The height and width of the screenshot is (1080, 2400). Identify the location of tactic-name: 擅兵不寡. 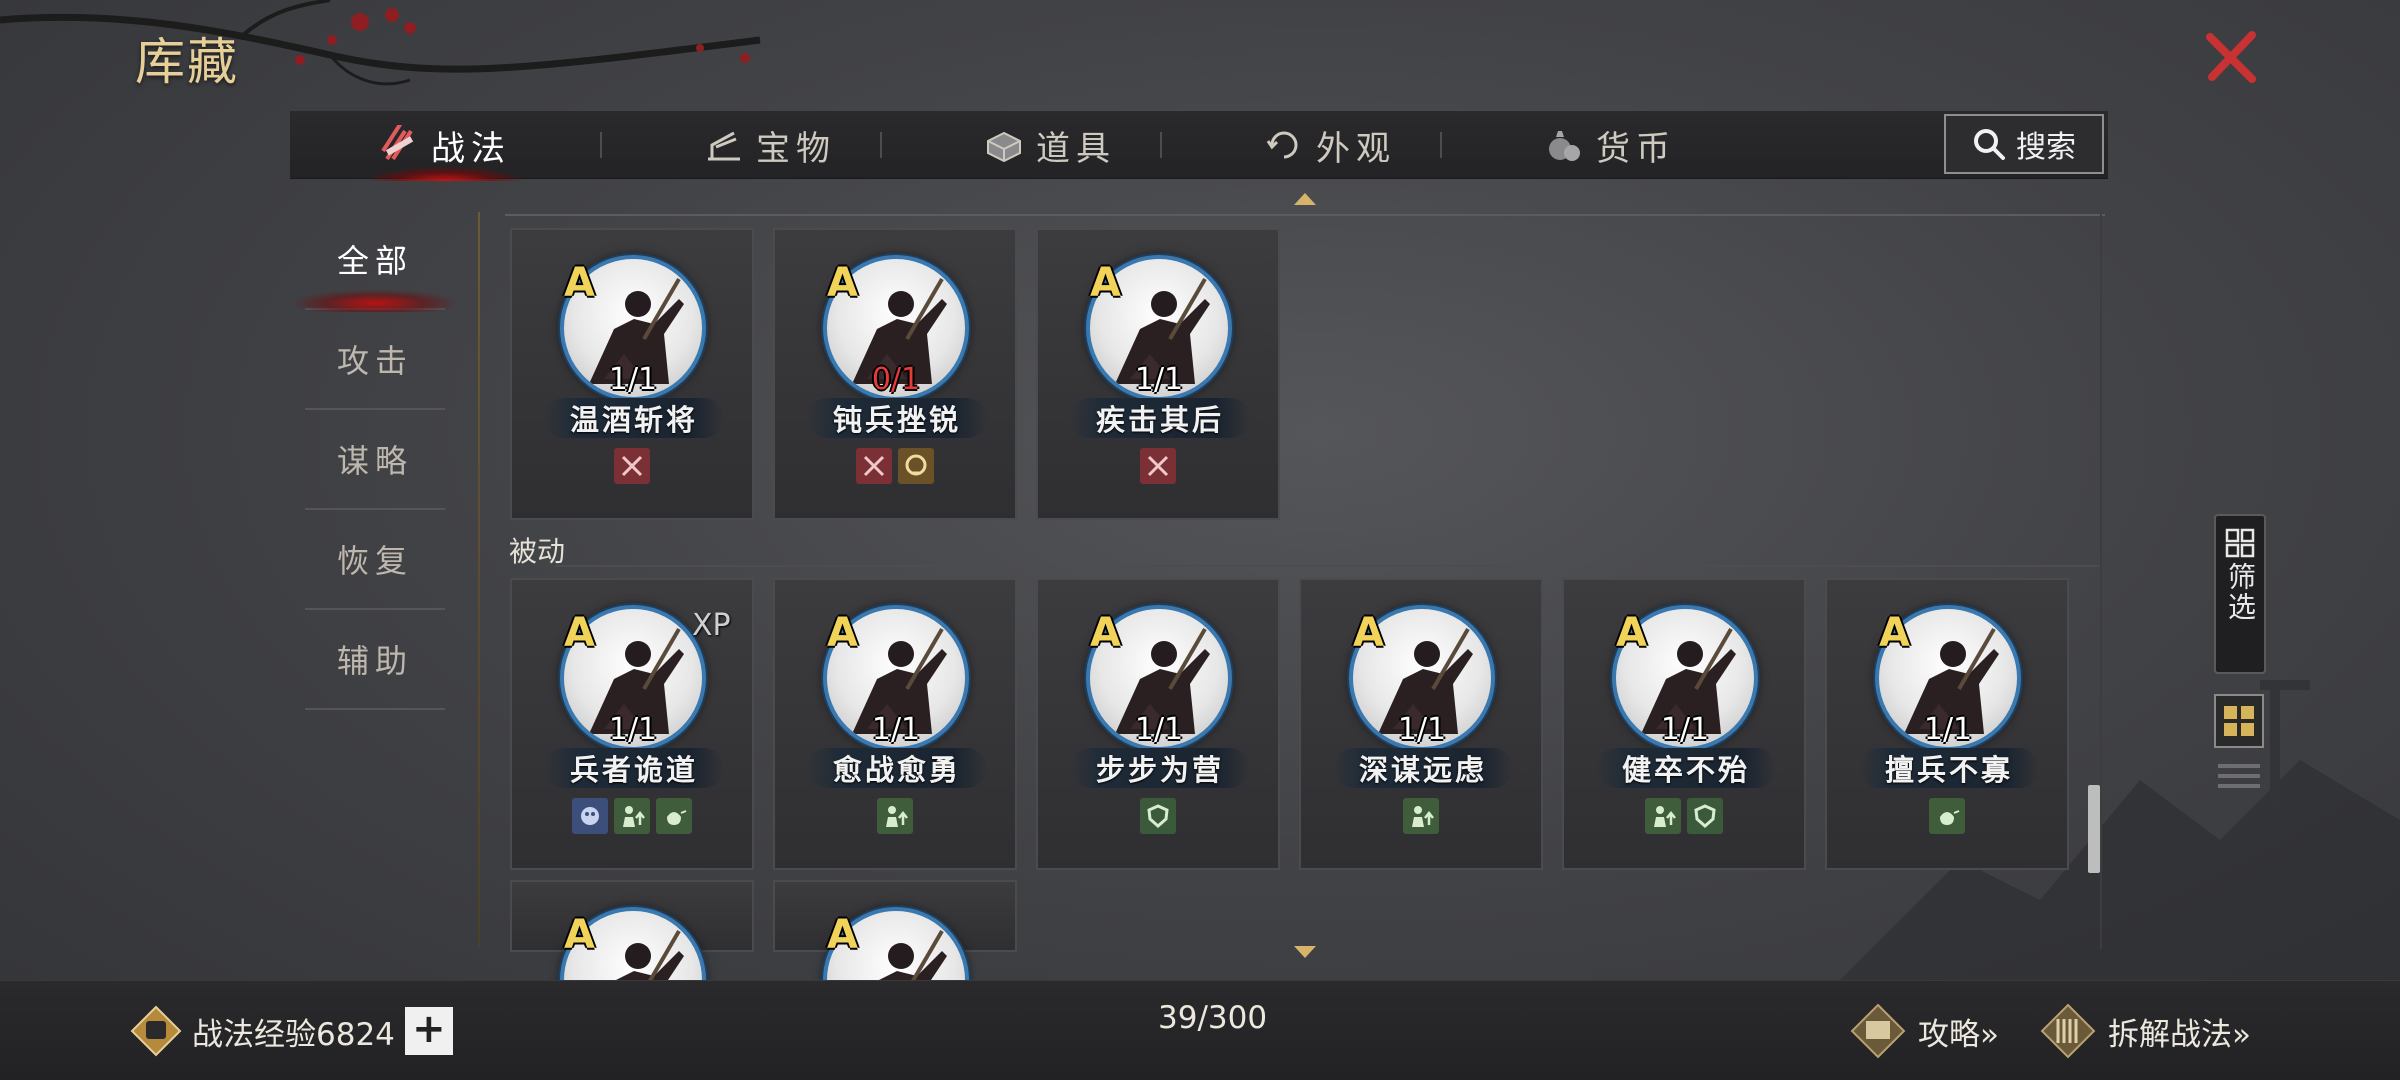
(1949, 768).